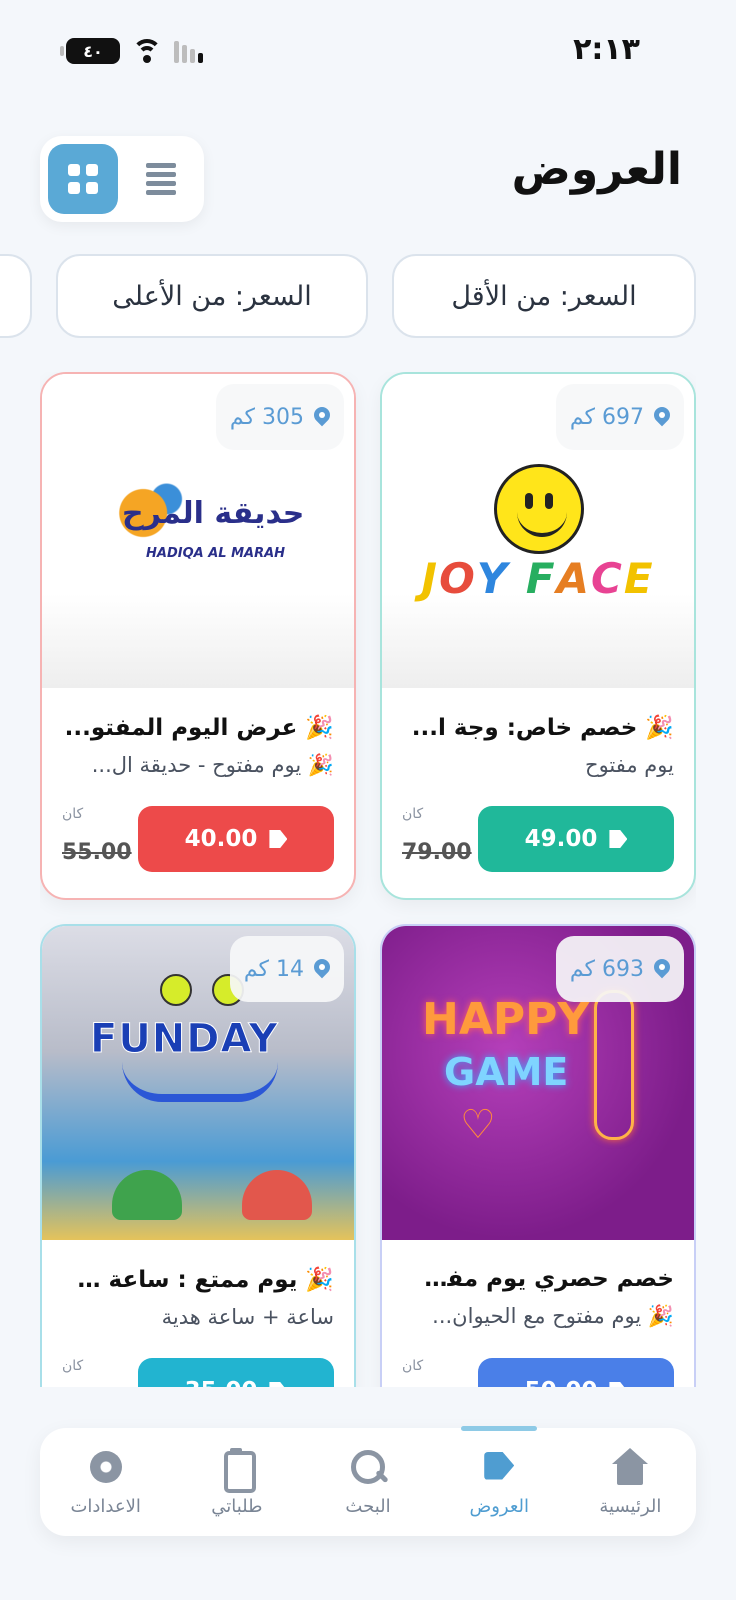 This screenshot has width=736, height=1600. Describe the element at coordinates (237, 1506) in the screenshot. I see `nav-label: طلباتي` at that location.